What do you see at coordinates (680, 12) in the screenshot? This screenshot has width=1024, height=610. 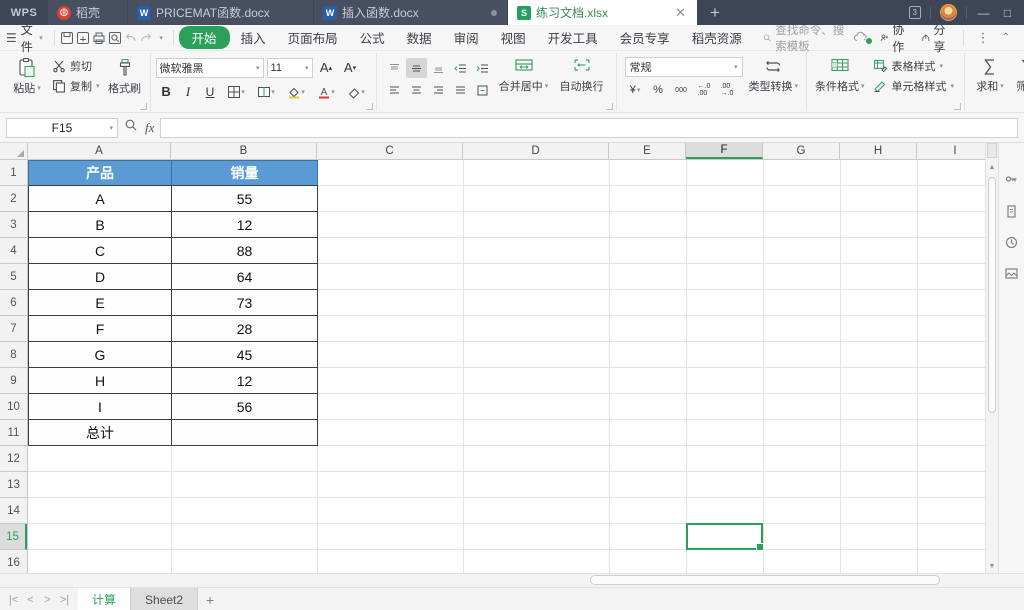 I see `close-icon: ✕` at bounding box center [680, 12].